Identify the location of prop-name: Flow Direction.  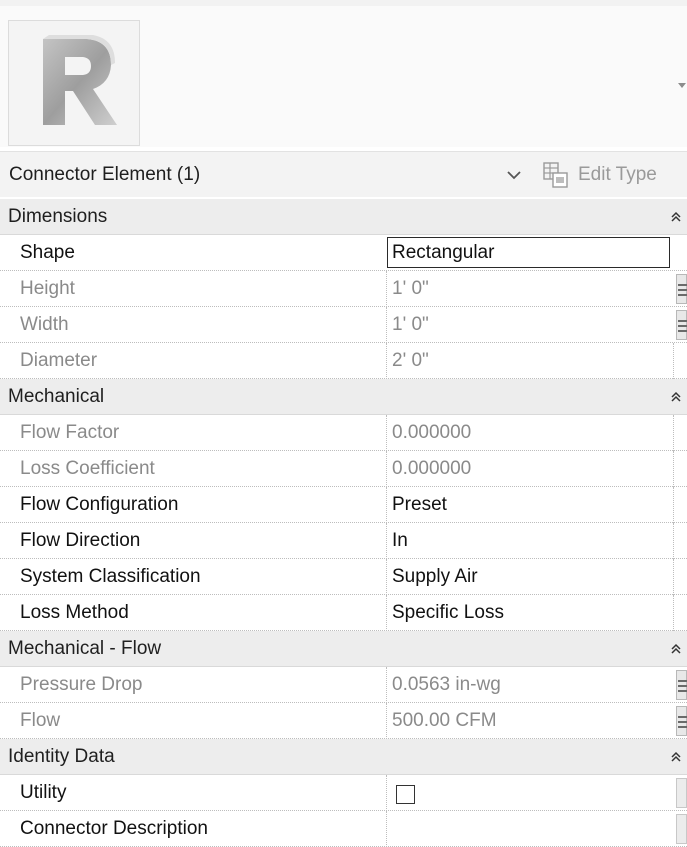
(80, 540).